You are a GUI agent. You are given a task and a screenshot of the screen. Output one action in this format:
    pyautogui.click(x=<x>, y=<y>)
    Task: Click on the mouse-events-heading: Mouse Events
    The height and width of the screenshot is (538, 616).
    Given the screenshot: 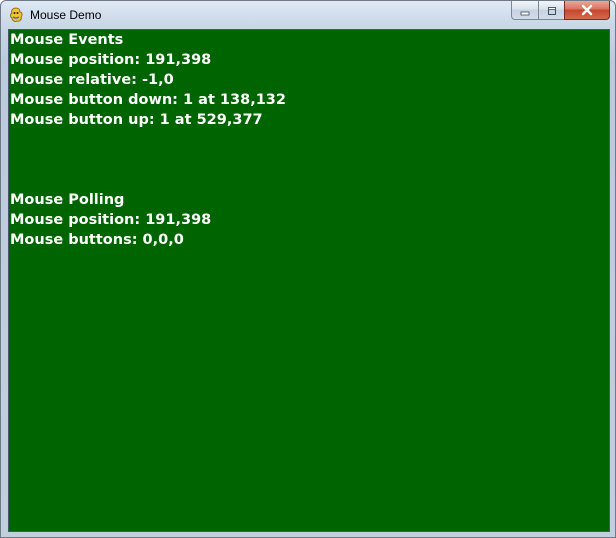 What is the action you would take?
    pyautogui.click(x=67, y=40)
    